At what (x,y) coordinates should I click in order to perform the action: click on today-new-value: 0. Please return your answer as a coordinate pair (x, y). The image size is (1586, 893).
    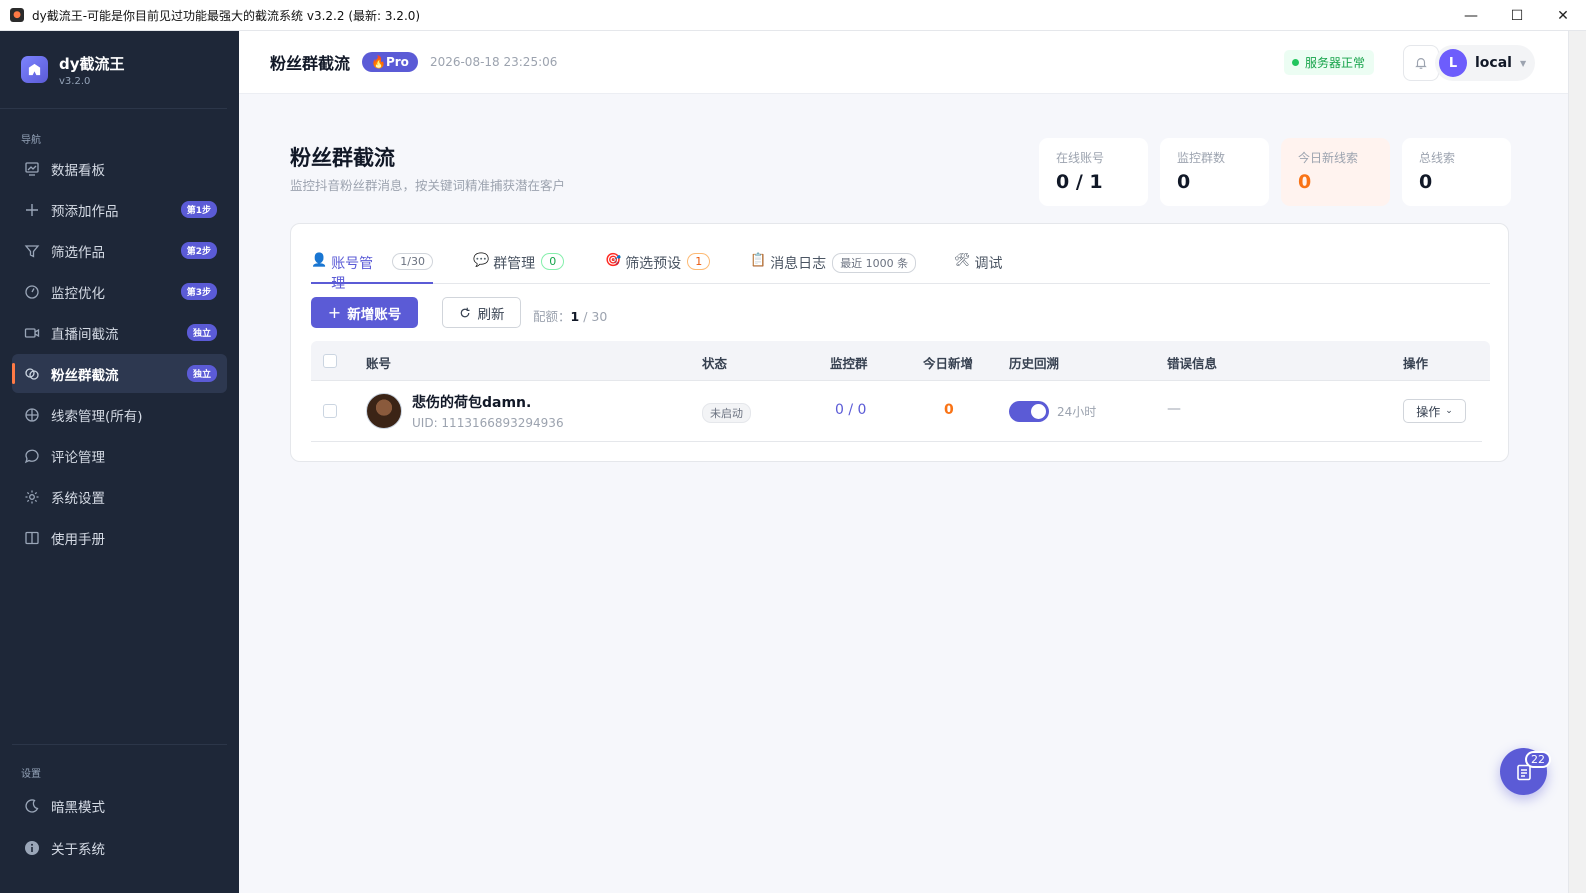
    Looking at the image, I should click on (949, 410).